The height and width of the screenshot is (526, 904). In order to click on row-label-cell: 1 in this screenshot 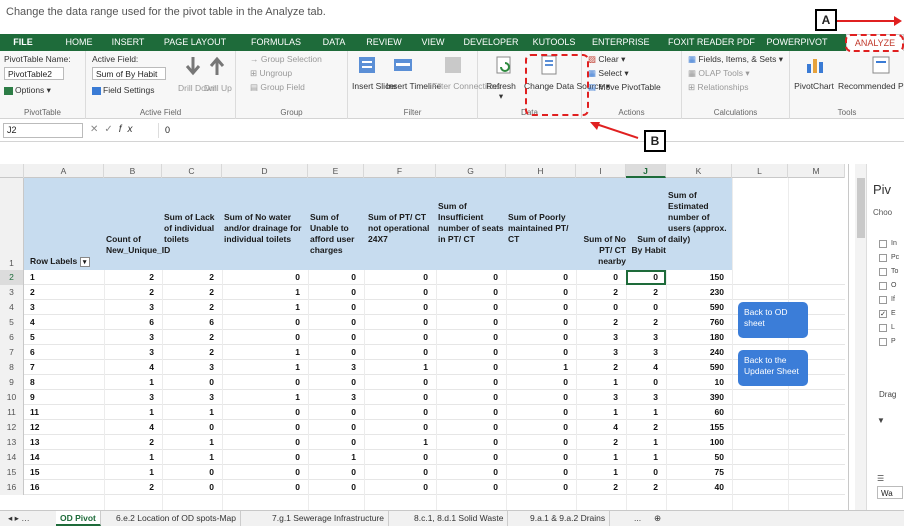, I will do `click(66, 277)`.